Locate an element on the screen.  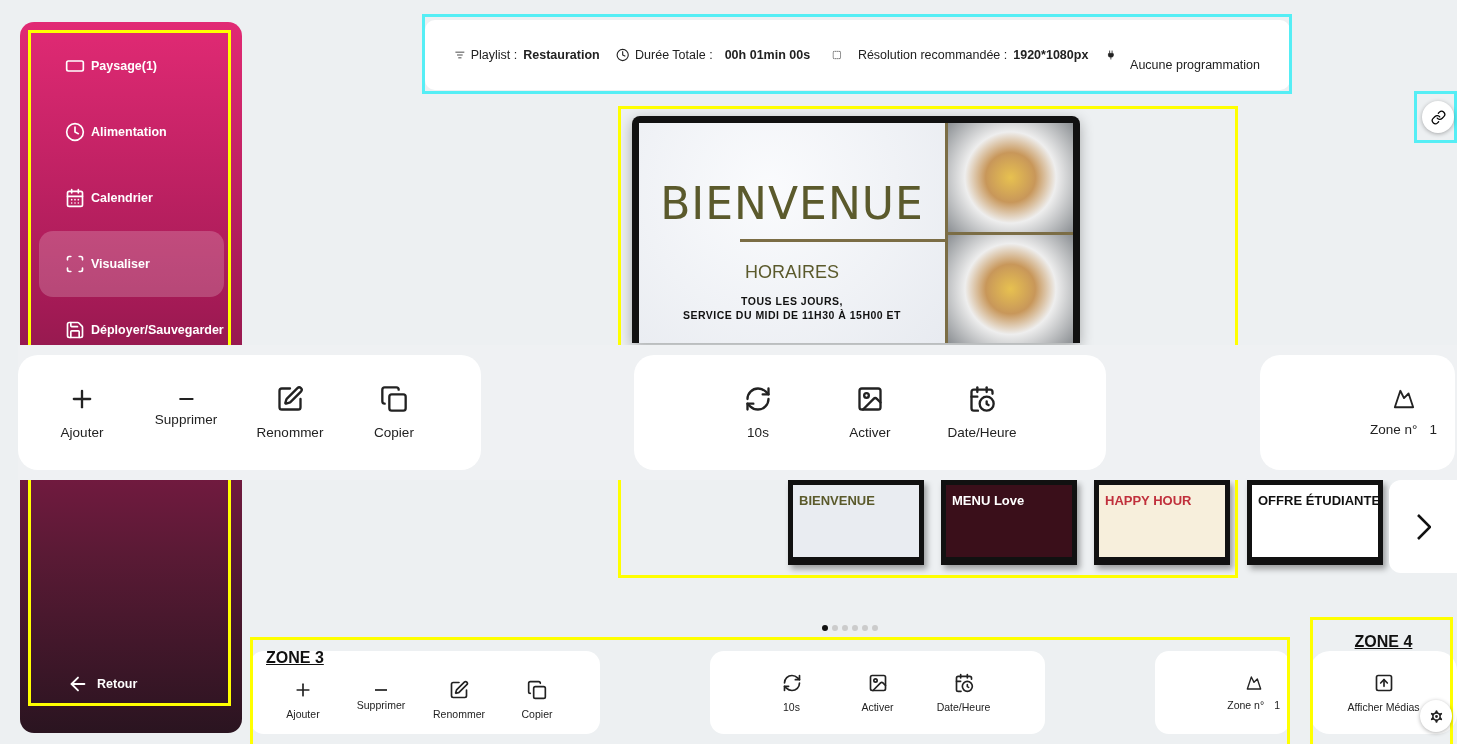
chevron-right-icon is located at coordinates (1423, 526).